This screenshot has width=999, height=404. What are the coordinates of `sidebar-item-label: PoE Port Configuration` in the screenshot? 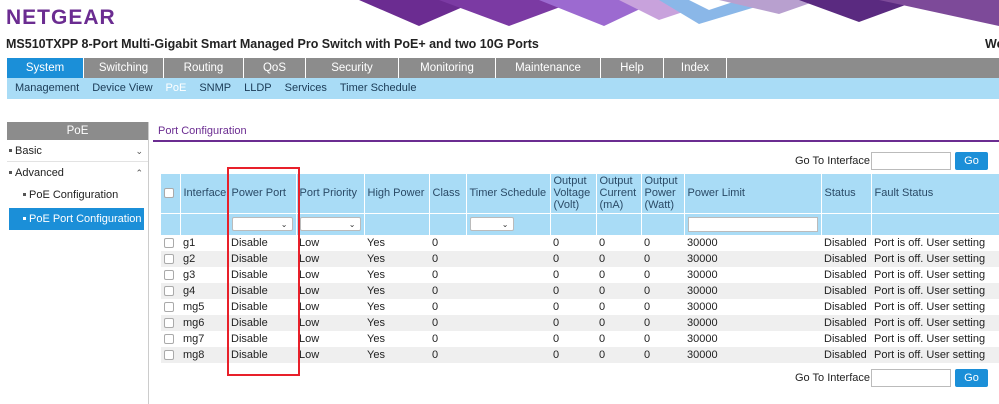 It's located at (85, 219).